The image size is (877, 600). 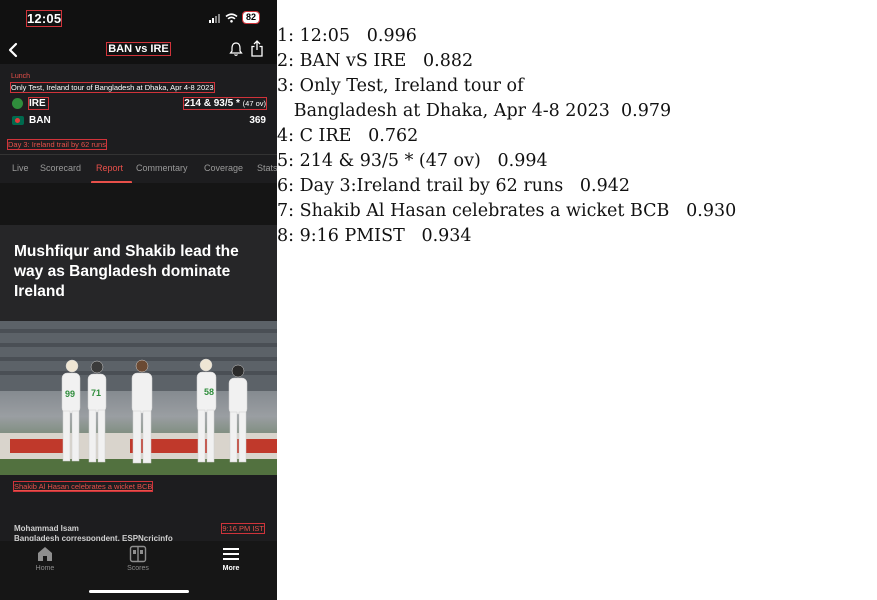 What do you see at coordinates (96, 393) in the screenshot?
I see `svg-text: 71` at bounding box center [96, 393].